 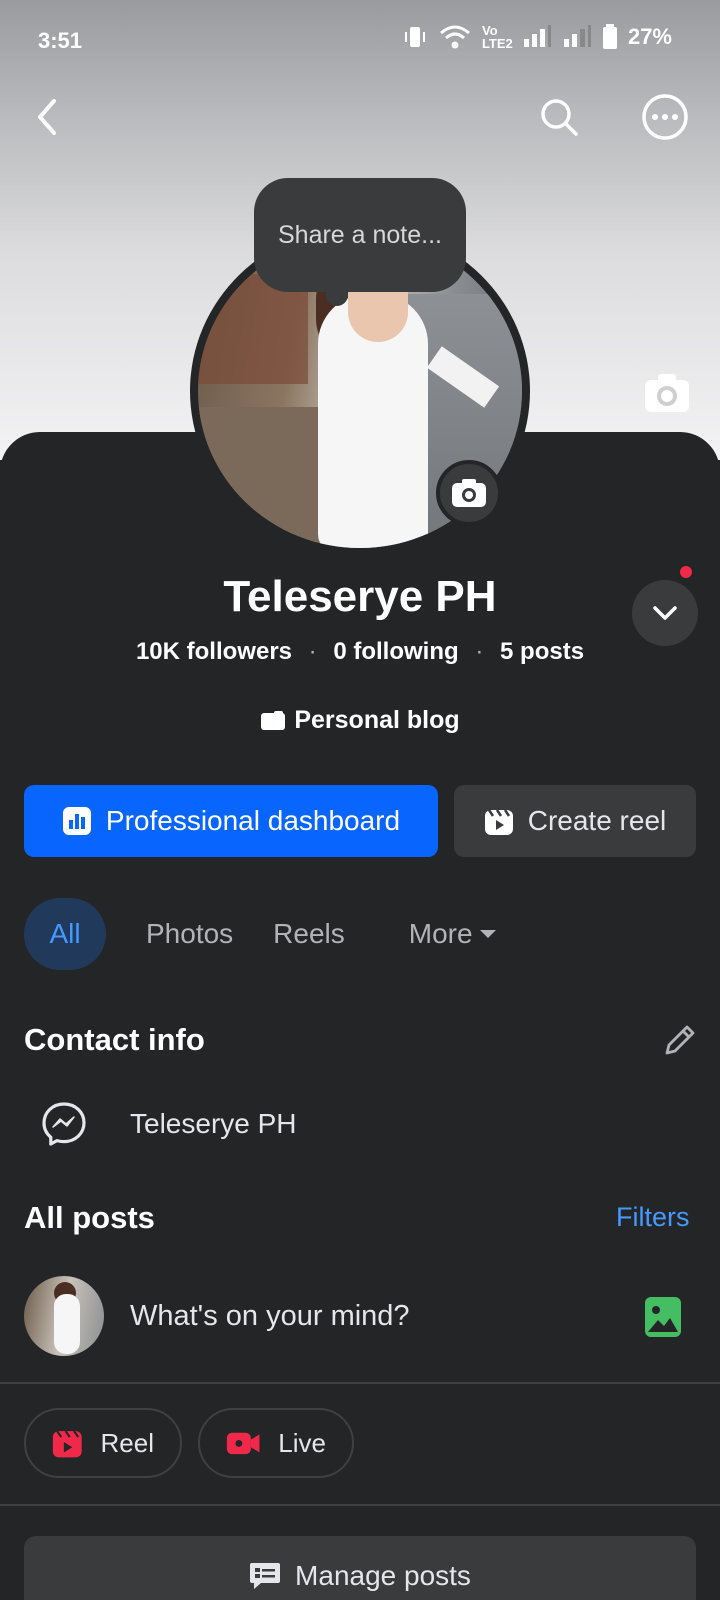 I want to click on chevron-left-icon, so click(x=47, y=117).